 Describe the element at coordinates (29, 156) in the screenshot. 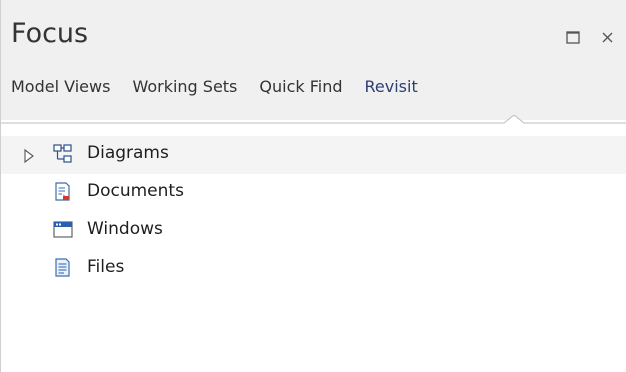

I see `expand-arrow-icon` at that location.